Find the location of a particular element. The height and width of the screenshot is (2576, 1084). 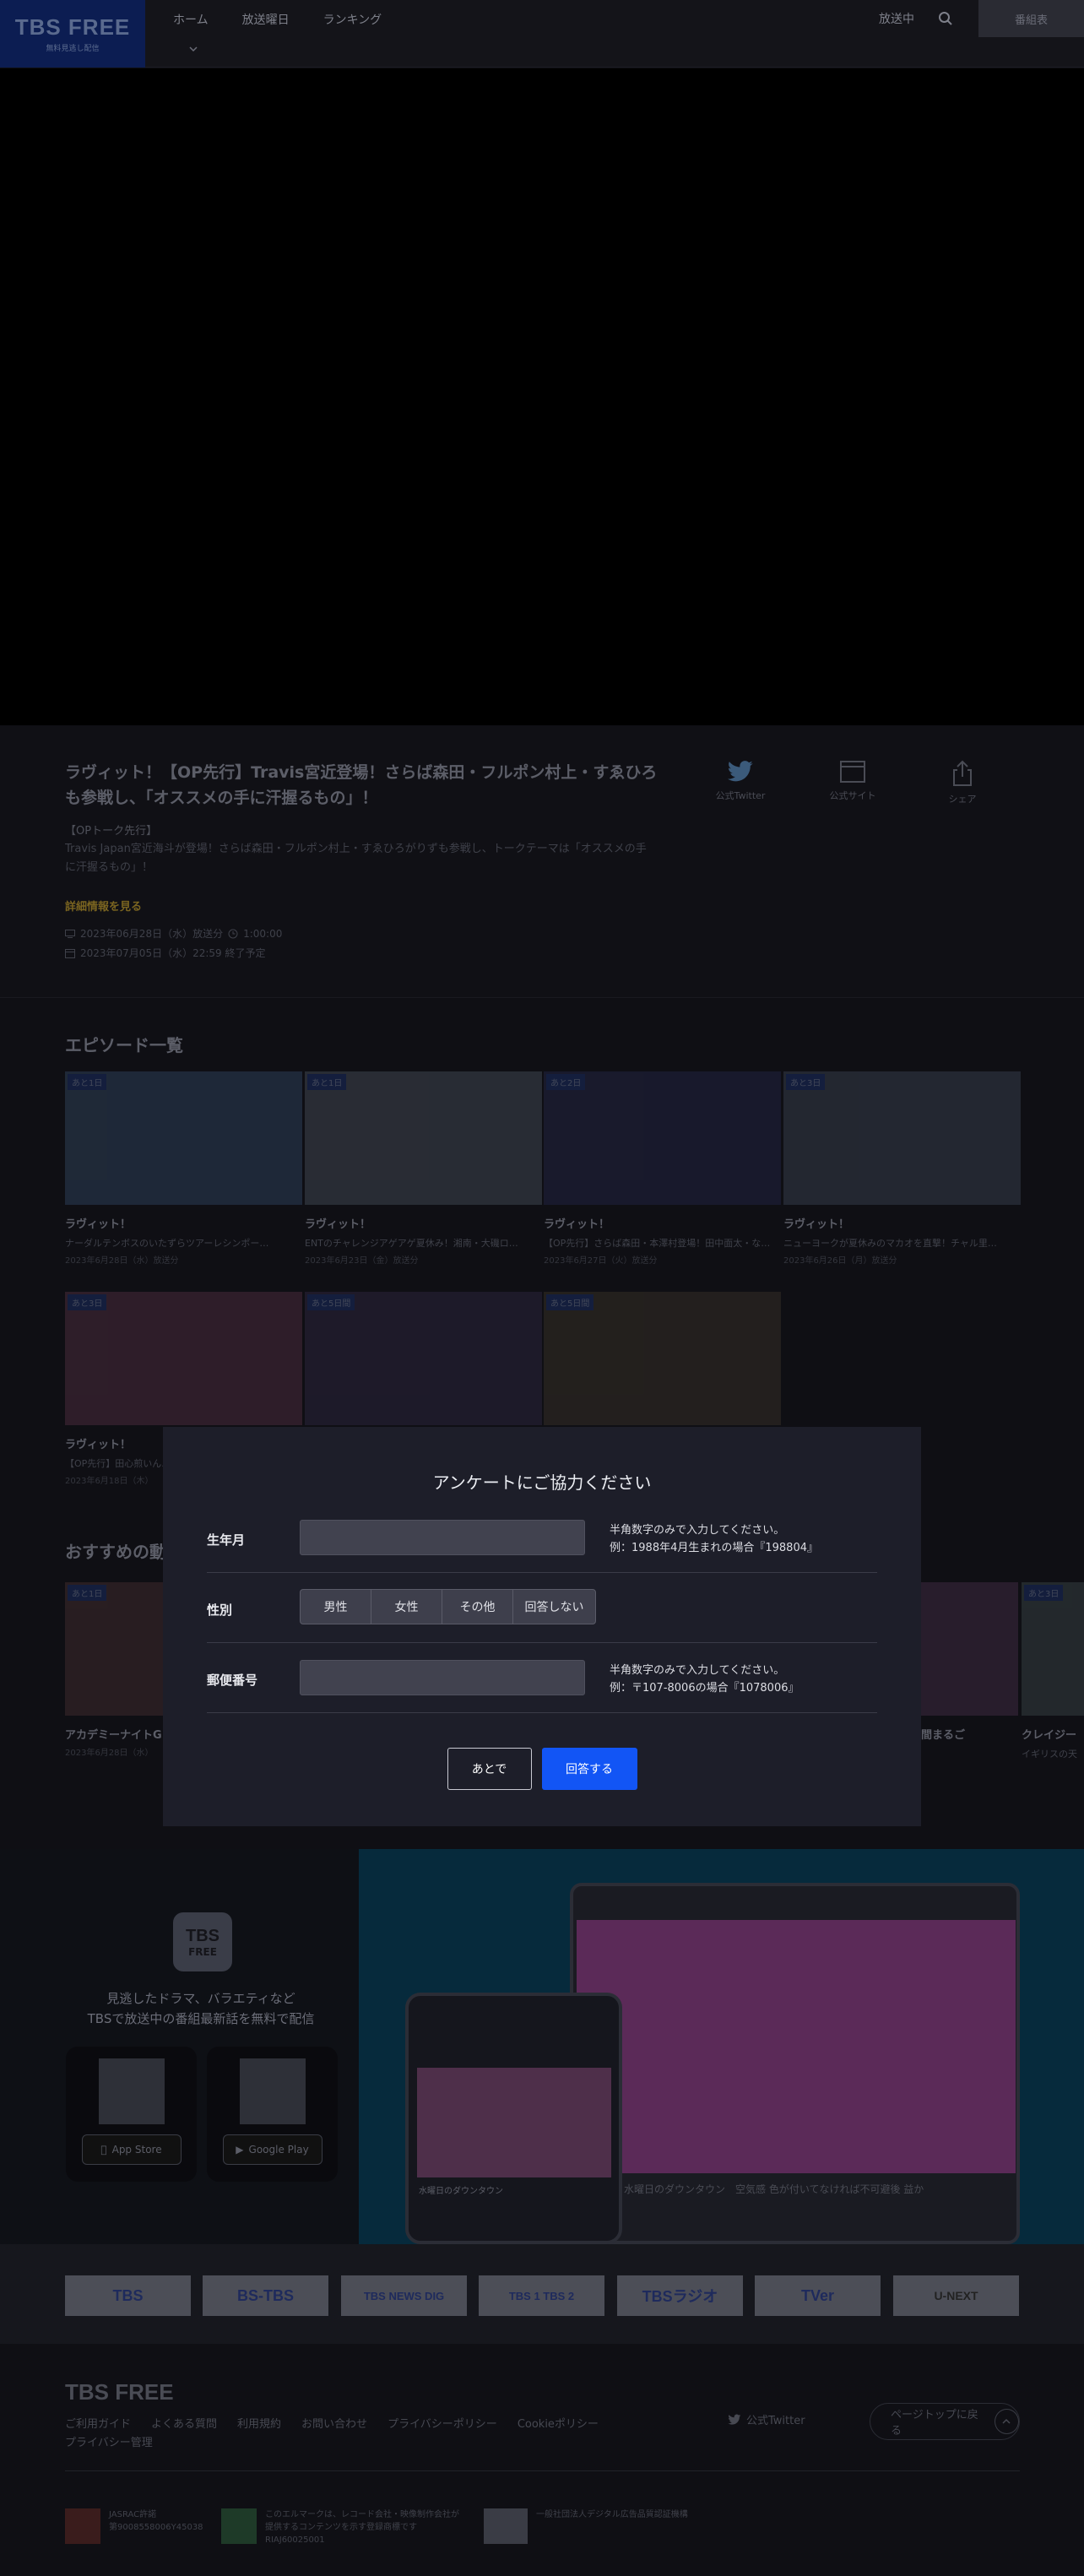

postal-label: 郵便番号 is located at coordinates (232, 1680).